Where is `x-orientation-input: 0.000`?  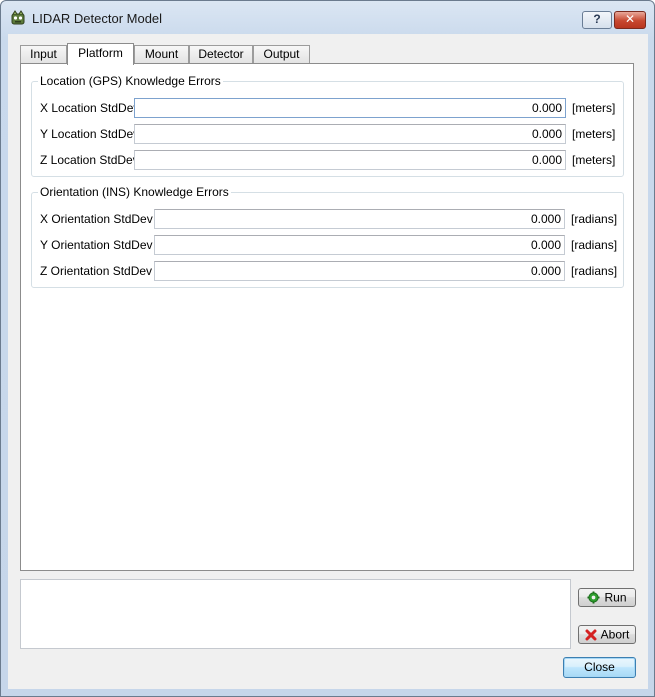 x-orientation-input: 0.000 is located at coordinates (359, 219).